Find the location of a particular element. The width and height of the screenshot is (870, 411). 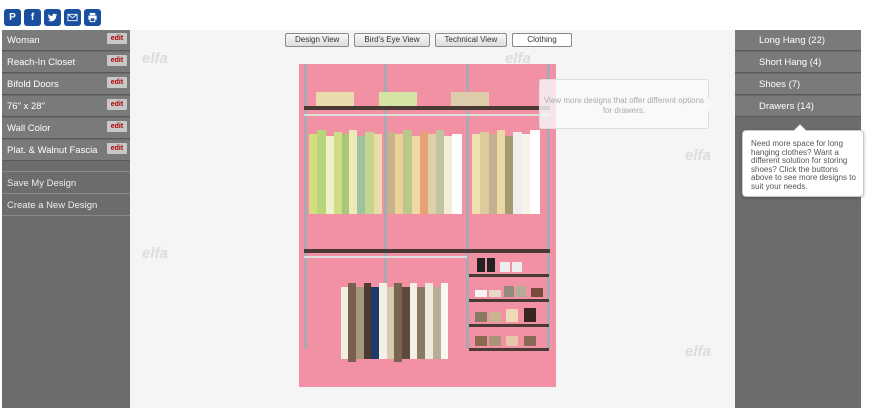

pinterest-icon: P is located at coordinates (12, 17).